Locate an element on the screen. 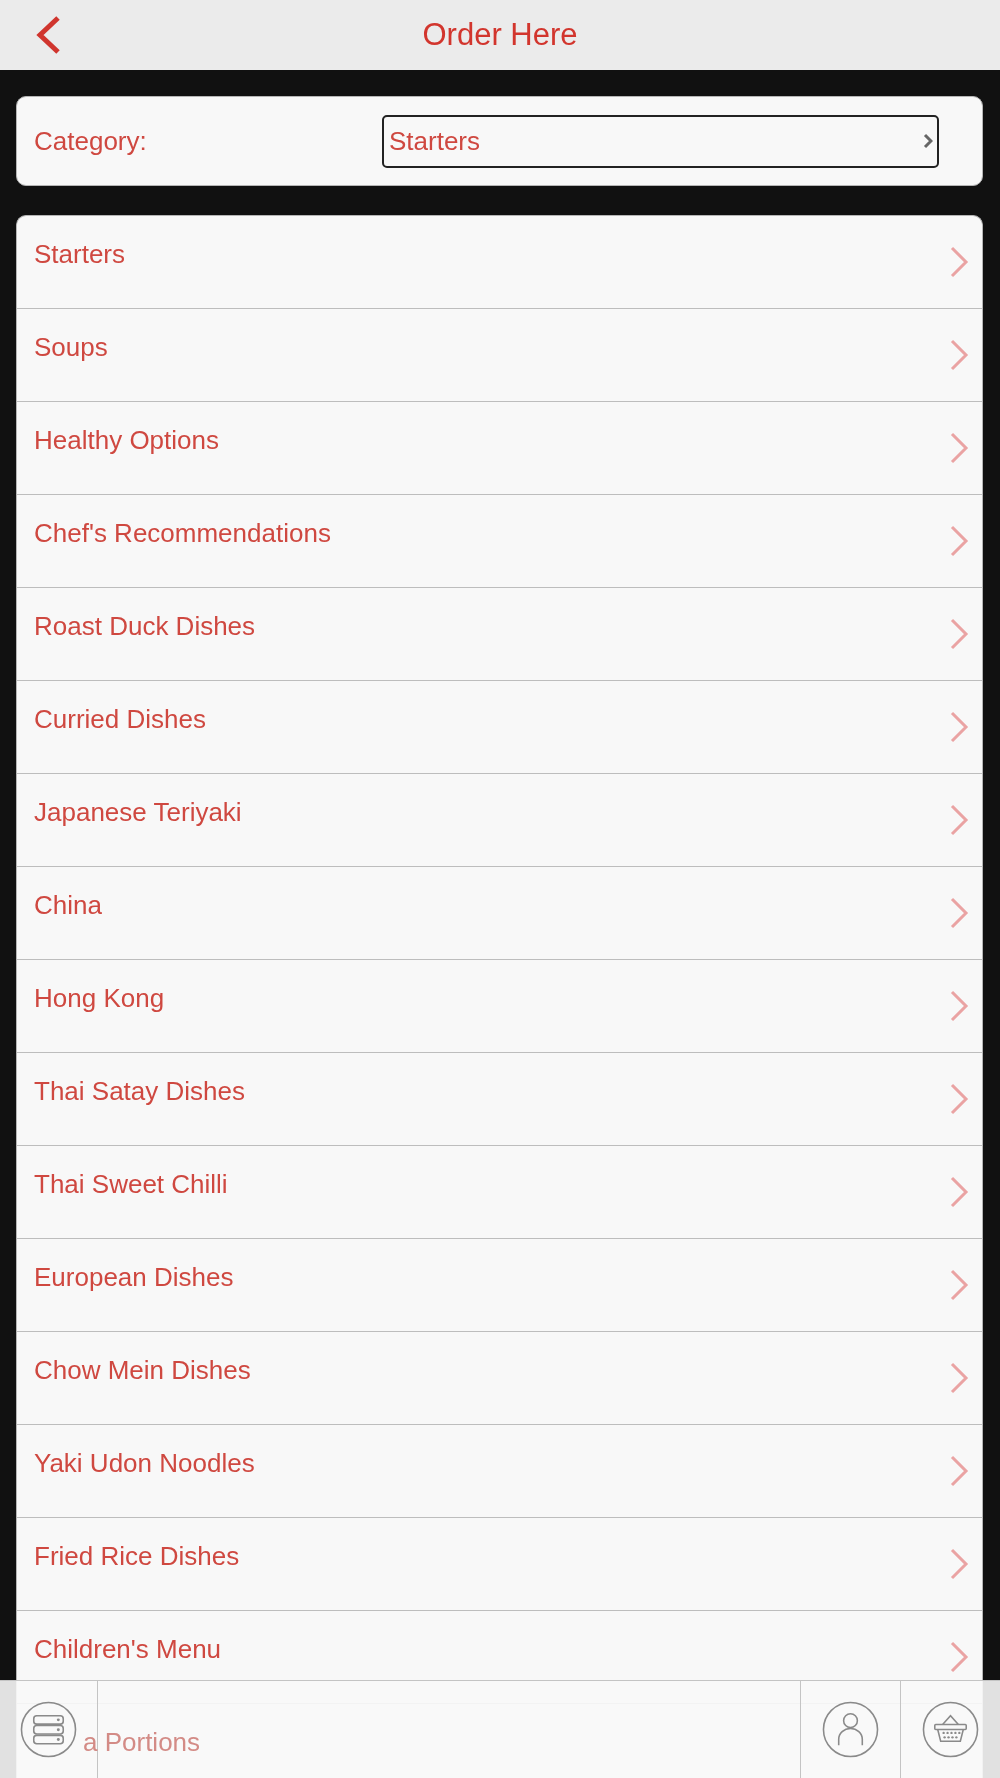 Image resolution: width=1000 pixels, height=1778 pixels. page-title: Order Here is located at coordinates (500, 35).